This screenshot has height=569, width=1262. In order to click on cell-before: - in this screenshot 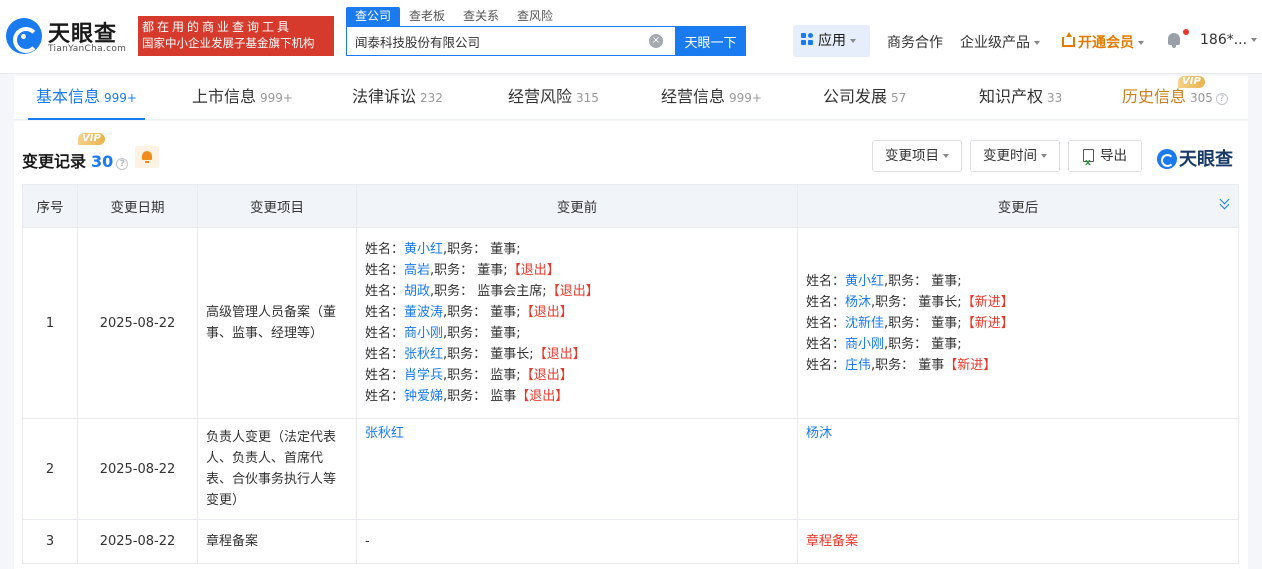, I will do `click(577, 541)`.